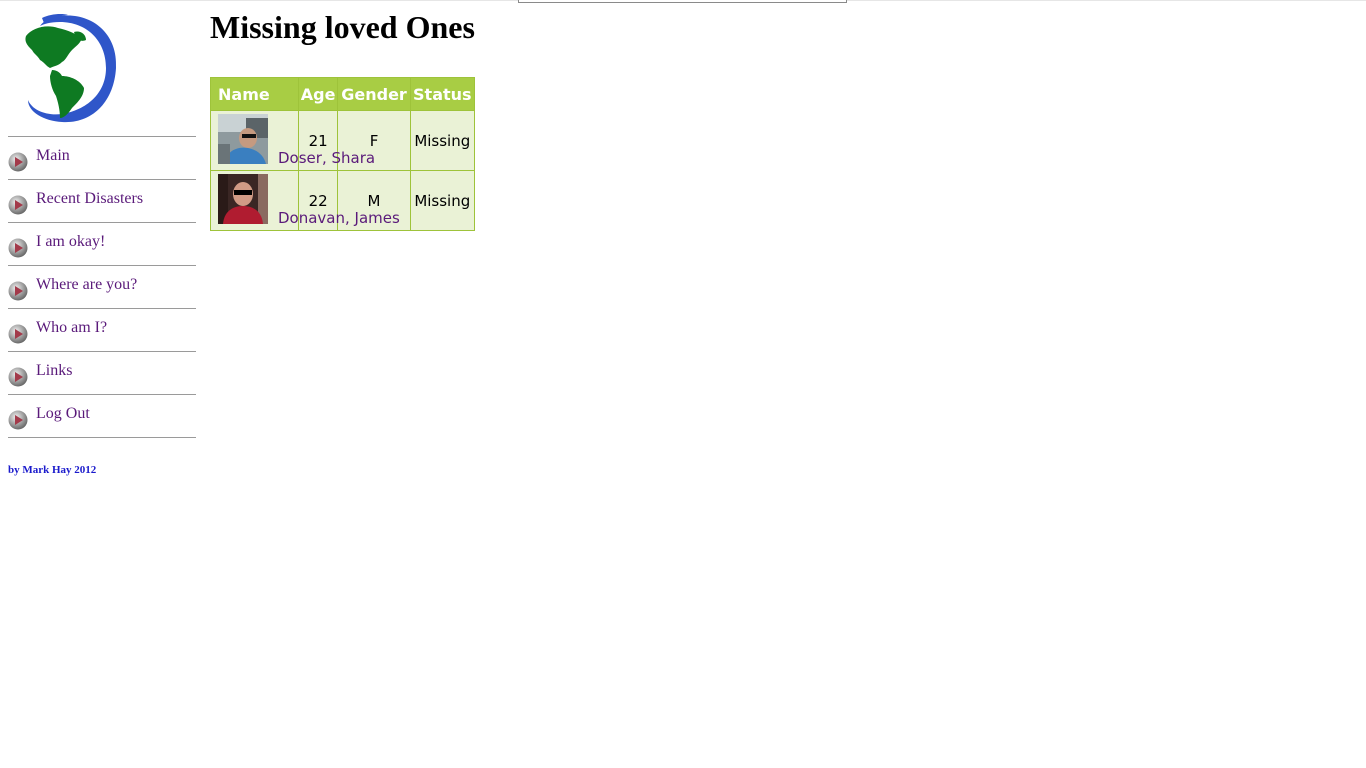  I want to click on nav-item-links: Links, so click(102, 373).